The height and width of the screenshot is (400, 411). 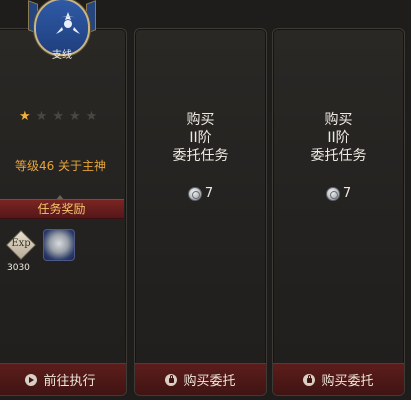 What do you see at coordinates (69, 381) in the screenshot?
I see `go-execute-label: 前往执行` at bounding box center [69, 381].